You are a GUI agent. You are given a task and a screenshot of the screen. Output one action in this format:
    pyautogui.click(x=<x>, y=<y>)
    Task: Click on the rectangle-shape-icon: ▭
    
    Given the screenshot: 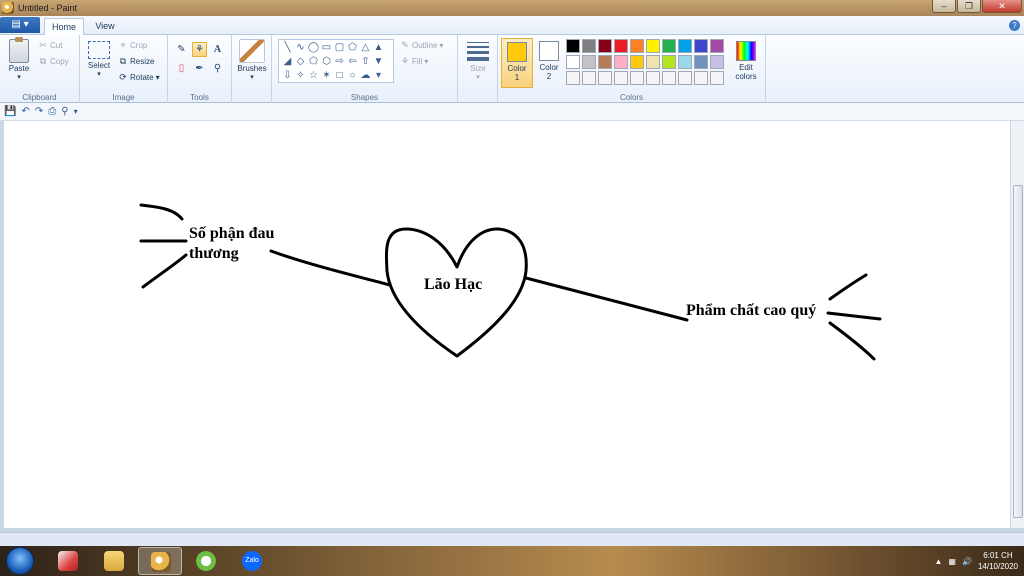 What is the action you would take?
    pyautogui.click(x=326, y=48)
    